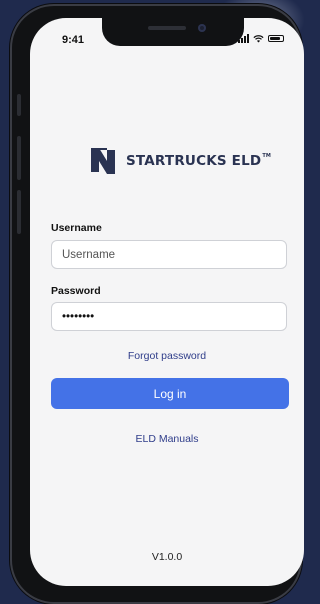 The image size is (320, 604). I want to click on wifi-icon, so click(258, 38).